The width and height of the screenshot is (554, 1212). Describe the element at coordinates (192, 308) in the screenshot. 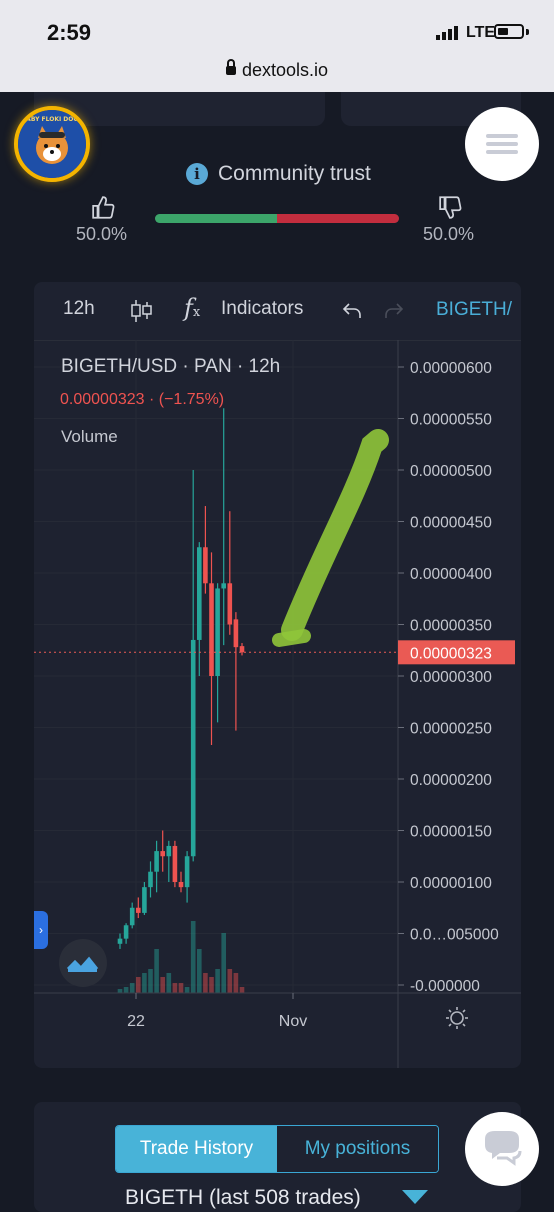

I see `fx-icon: fx` at that location.